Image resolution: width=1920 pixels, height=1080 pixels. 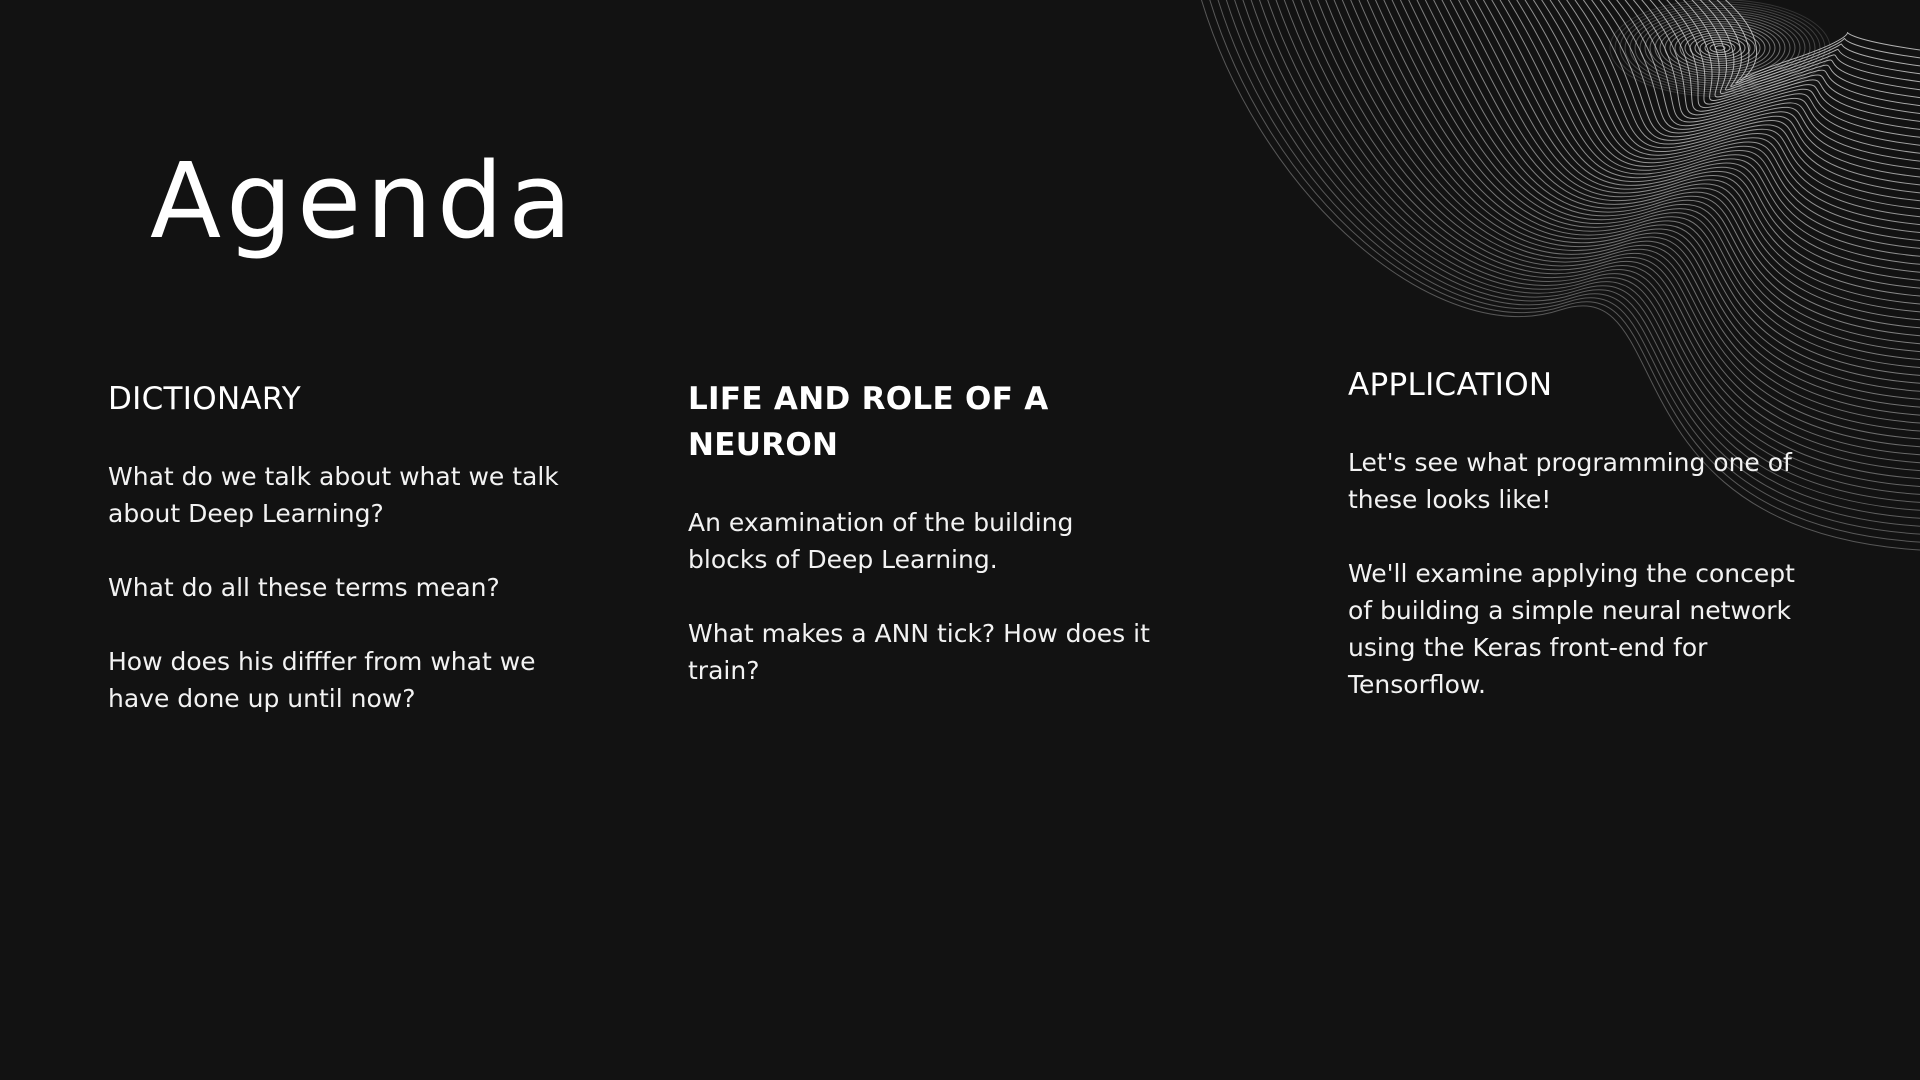 I want to click on page-title: Agenda, so click(x=363, y=201).